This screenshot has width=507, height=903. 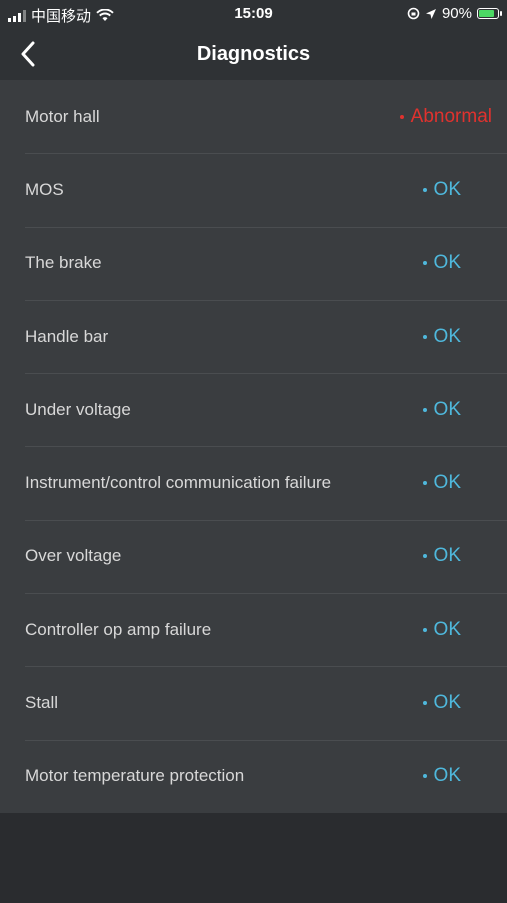 What do you see at coordinates (67, 336) in the screenshot?
I see `item-label: Handle bar` at bounding box center [67, 336].